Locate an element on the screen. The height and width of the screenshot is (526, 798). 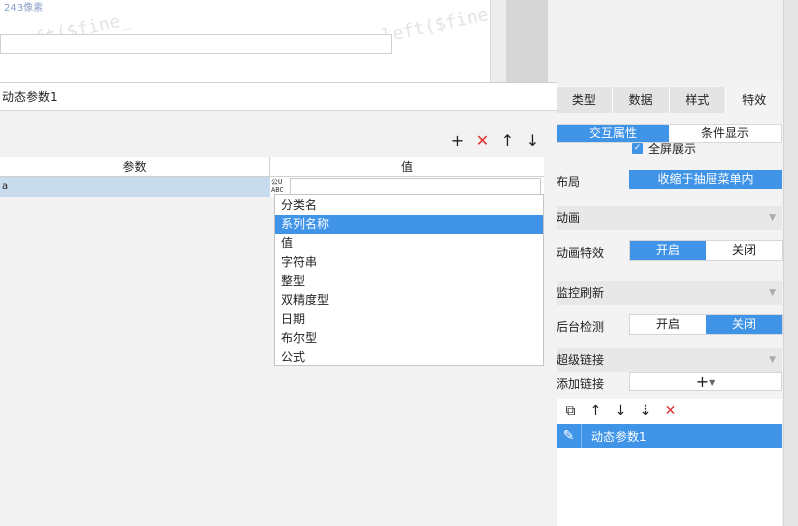
dropdown-option-formula: 公式 is located at coordinates (409, 357).